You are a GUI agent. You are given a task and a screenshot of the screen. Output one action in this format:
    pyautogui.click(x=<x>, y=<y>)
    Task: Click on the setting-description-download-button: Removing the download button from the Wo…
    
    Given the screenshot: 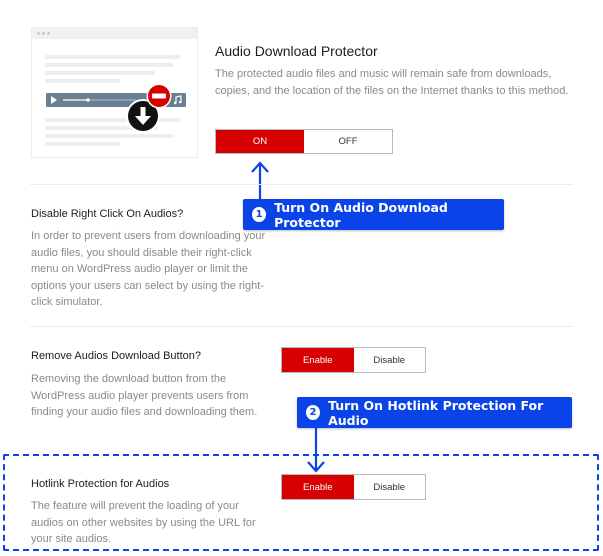 What is the action you would take?
    pyautogui.click(x=144, y=395)
    